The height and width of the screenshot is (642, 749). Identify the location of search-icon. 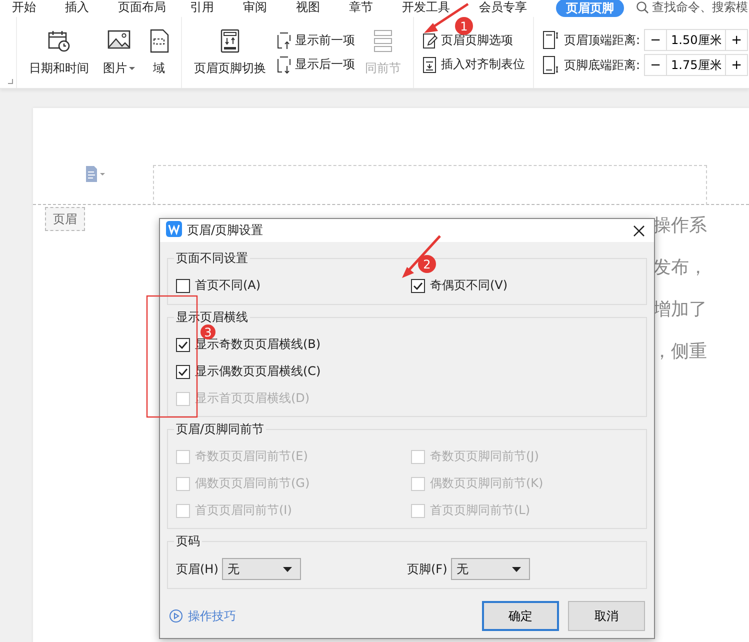
(642, 7).